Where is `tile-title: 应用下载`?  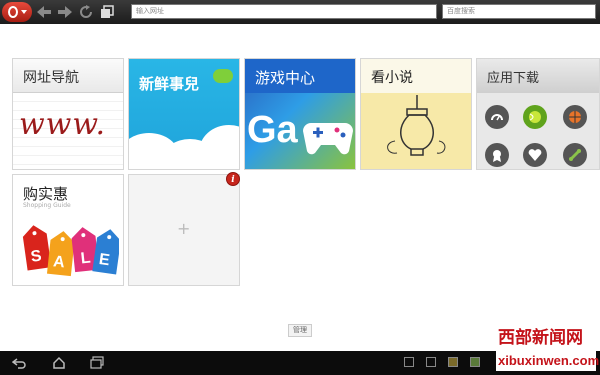
tile-title: 应用下载 is located at coordinates (513, 78).